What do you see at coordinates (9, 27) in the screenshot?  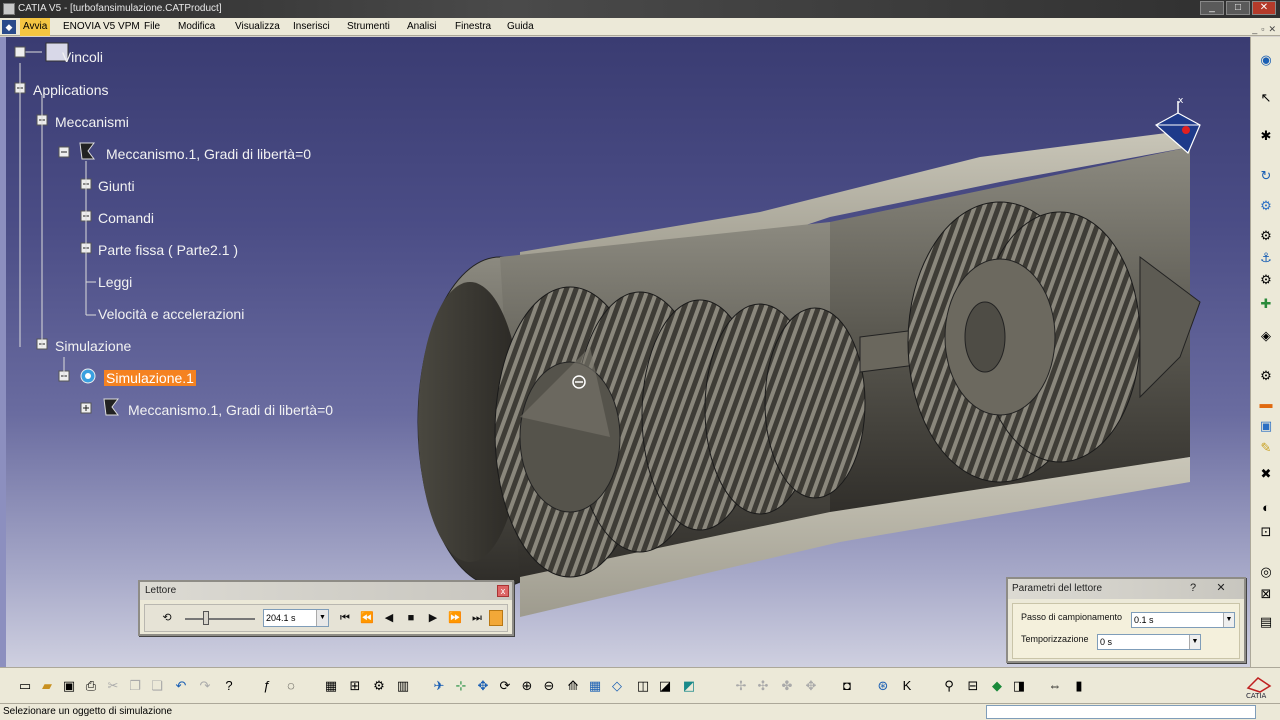 I see `catia-logo-icon: ◆` at bounding box center [9, 27].